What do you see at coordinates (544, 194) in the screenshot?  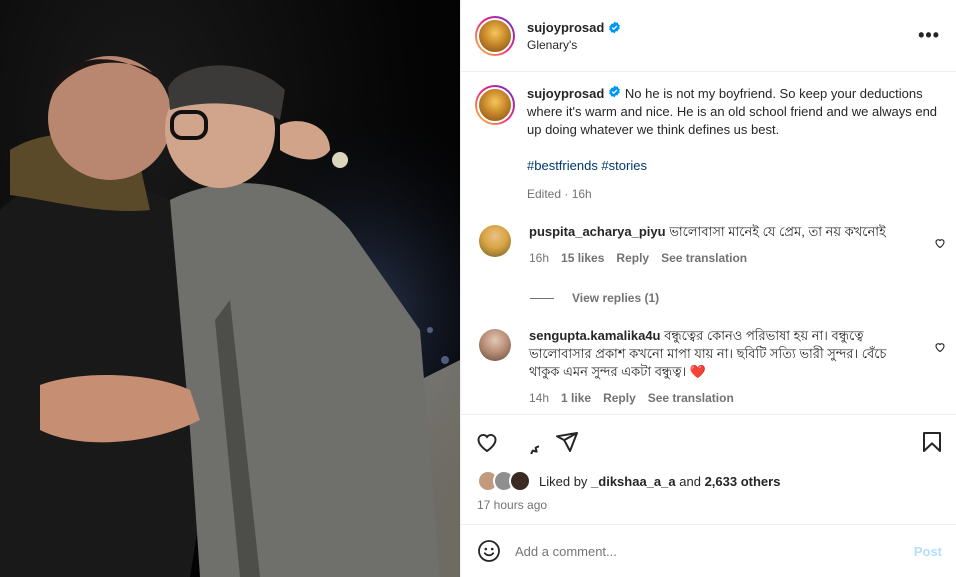 I see `edited-label: Edited` at bounding box center [544, 194].